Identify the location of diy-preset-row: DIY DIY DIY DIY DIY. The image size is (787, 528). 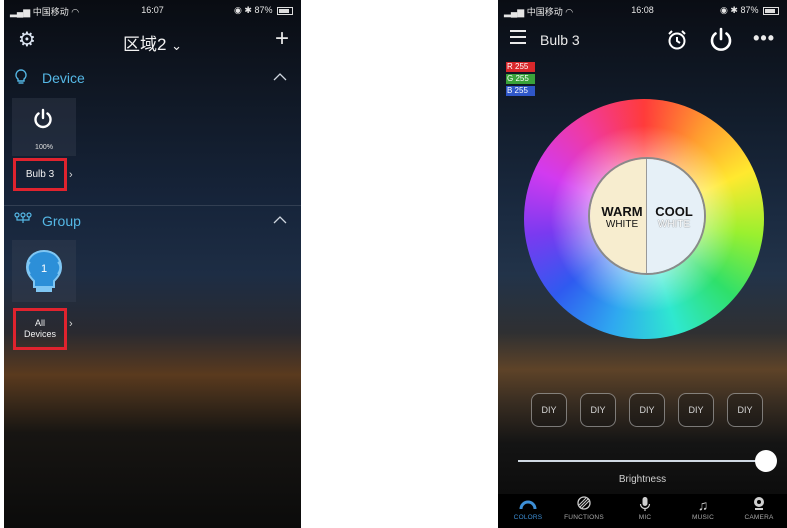
(651, 410).